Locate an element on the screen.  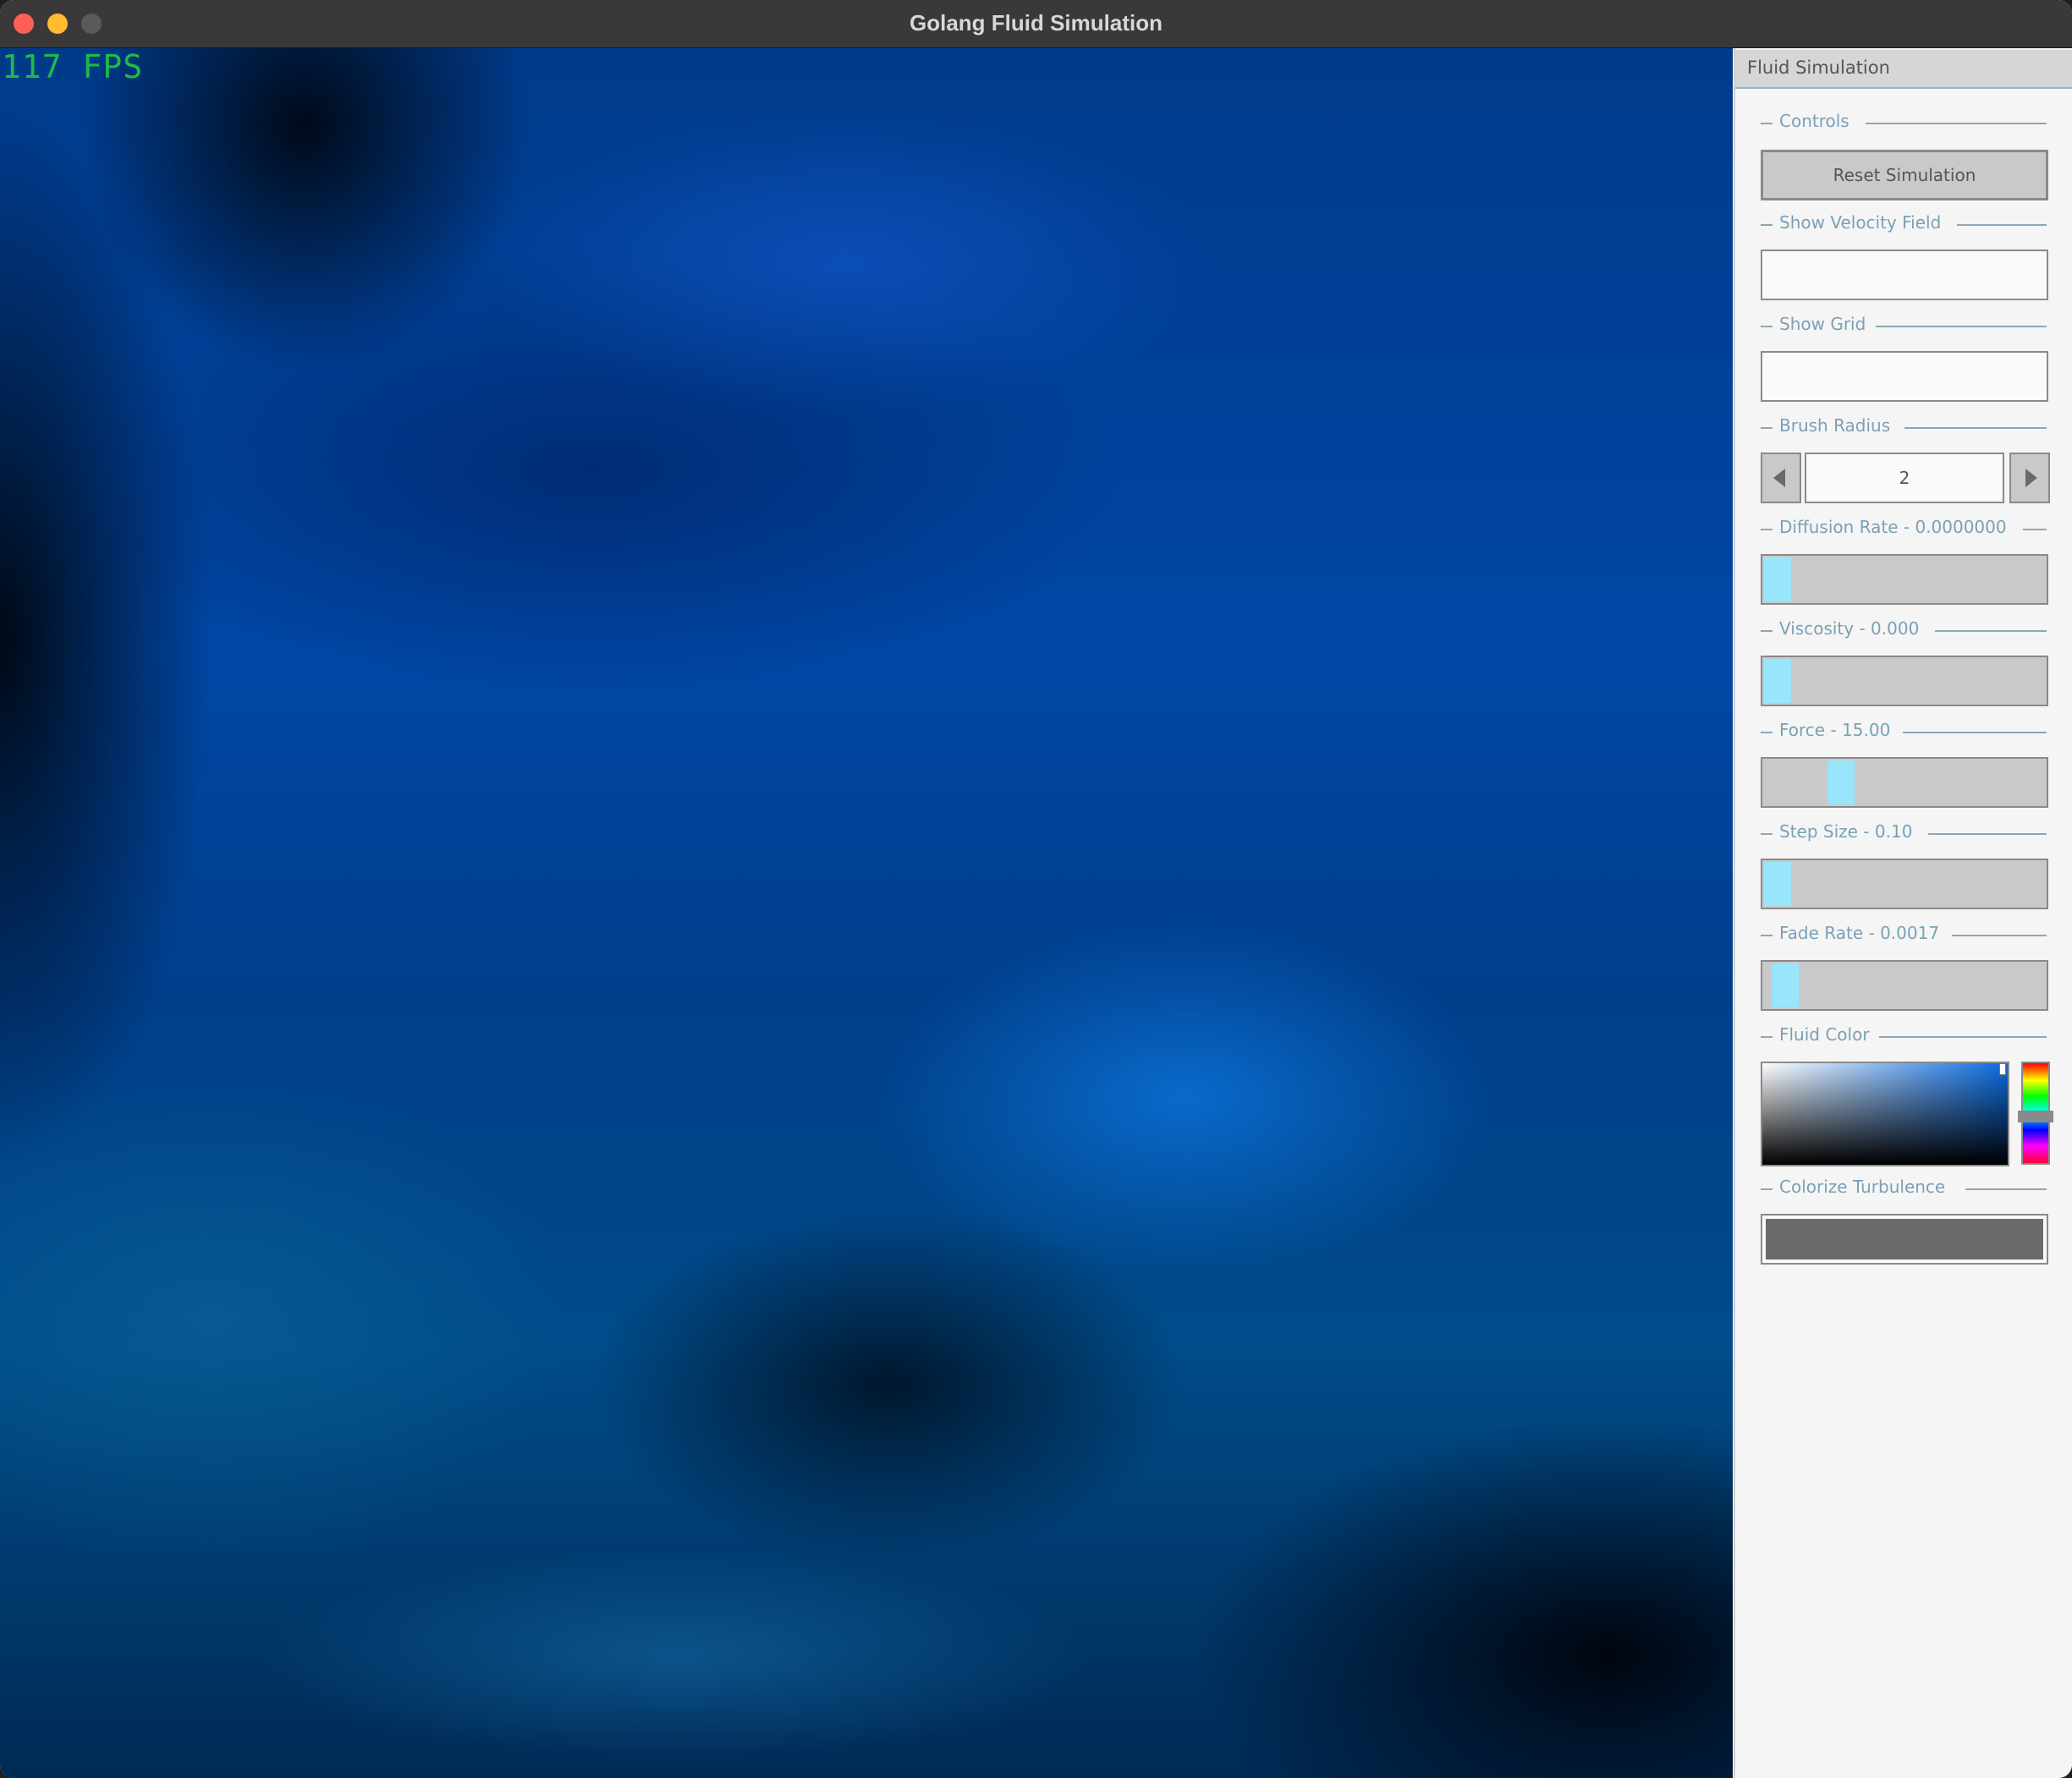
panel-header: Fluid Simulation is located at coordinates (1903, 70).